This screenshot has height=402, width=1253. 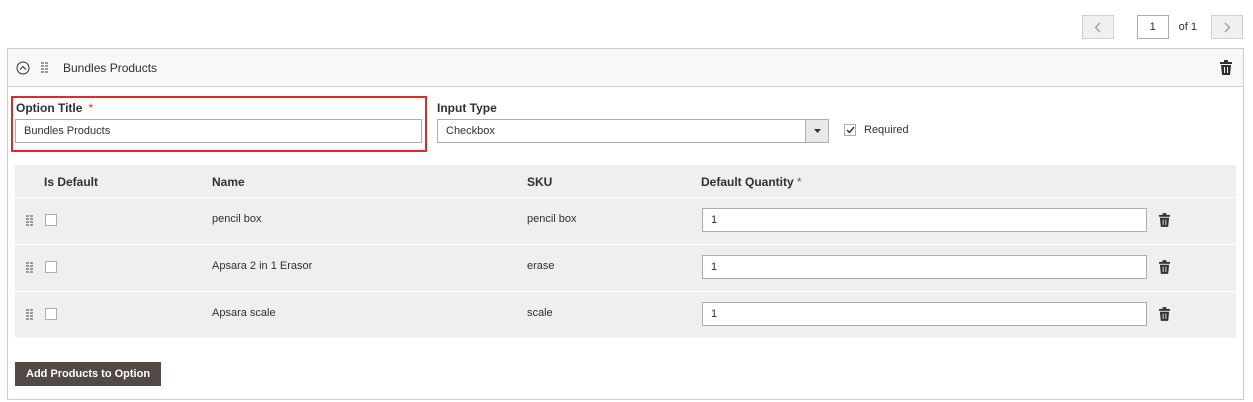 What do you see at coordinates (467, 108) in the screenshot?
I see `input-type-label: Input Type` at bounding box center [467, 108].